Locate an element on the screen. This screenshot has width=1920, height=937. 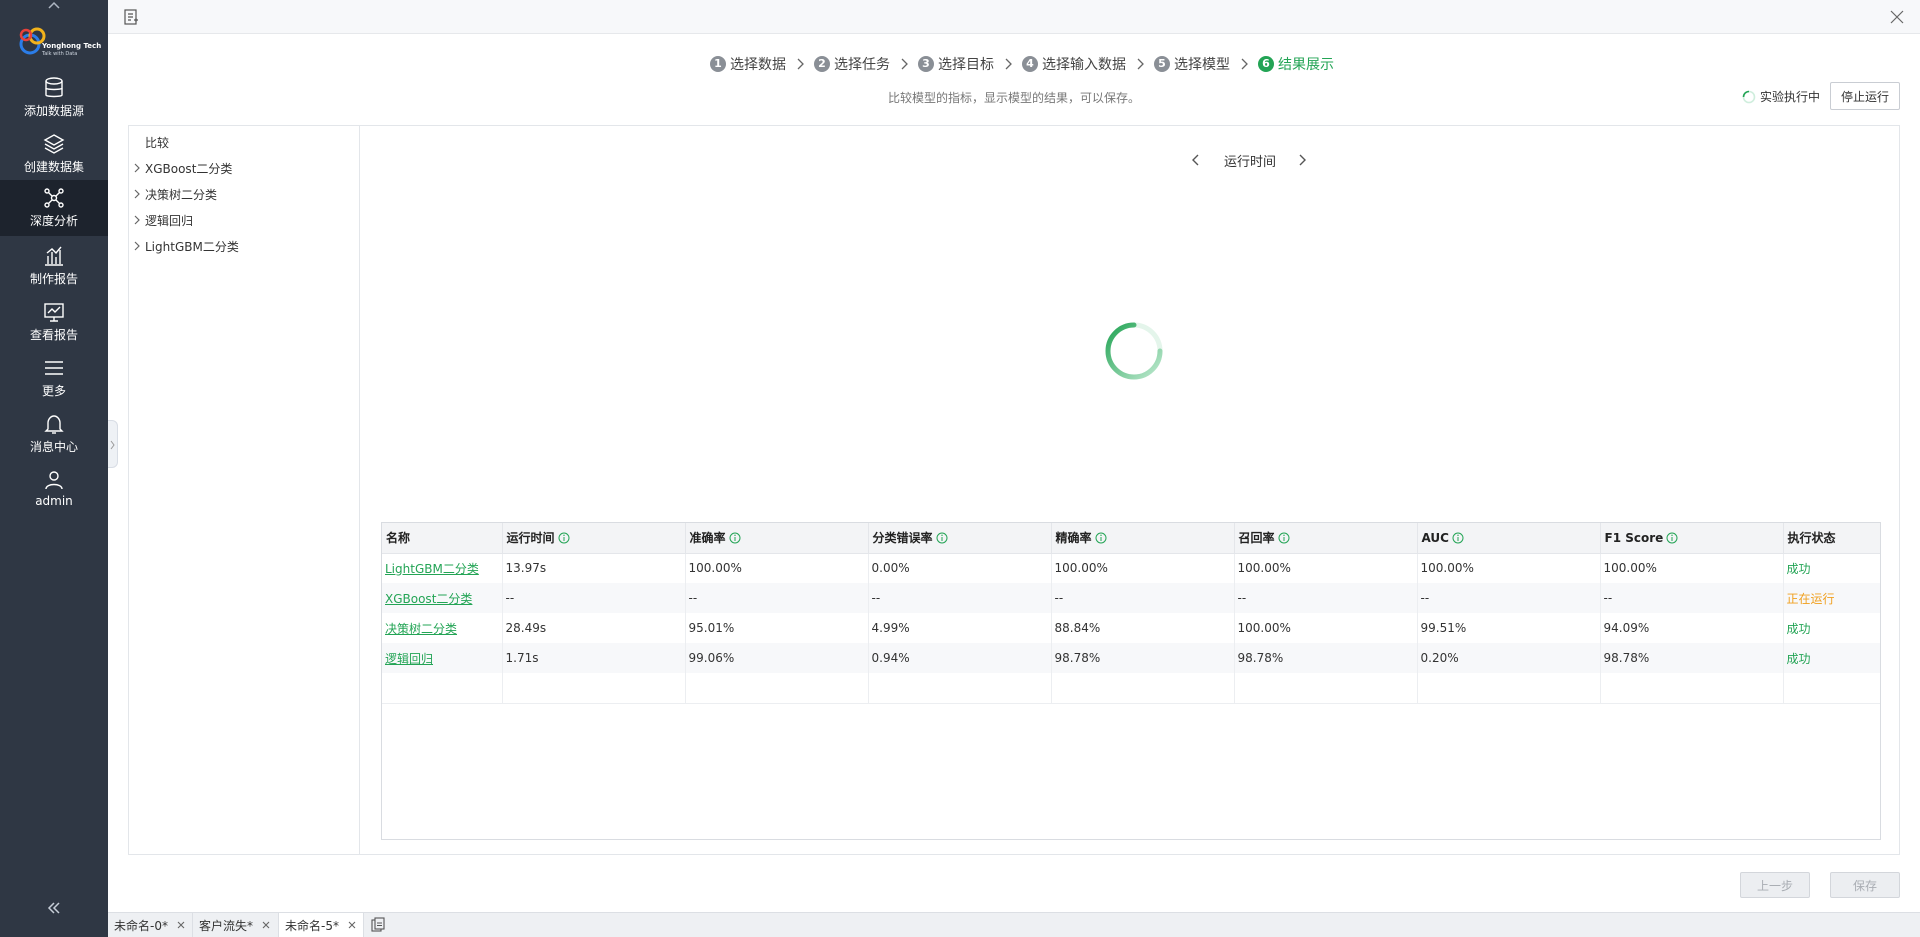
table-cell: 决策树二分类 is located at coordinates (442, 628).